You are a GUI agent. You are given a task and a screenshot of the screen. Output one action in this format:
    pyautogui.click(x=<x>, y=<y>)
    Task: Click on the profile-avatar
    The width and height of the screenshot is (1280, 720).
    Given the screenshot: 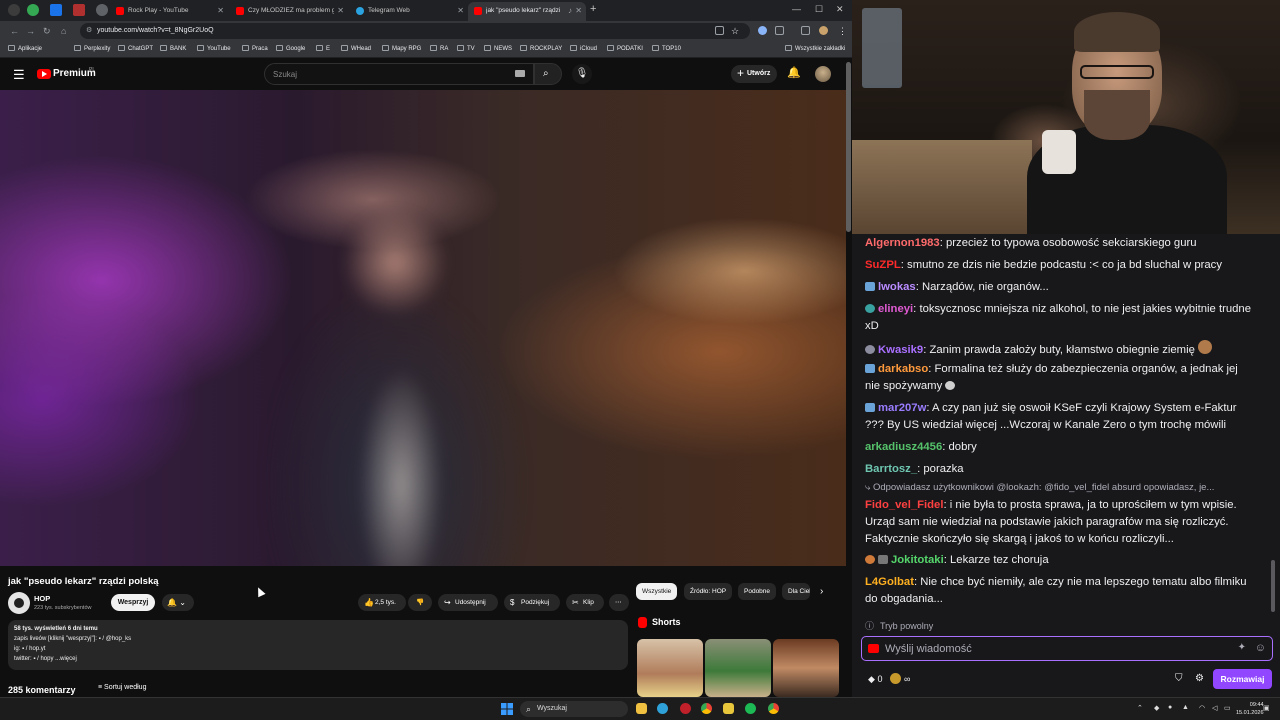 What is the action you would take?
    pyautogui.click(x=823, y=30)
    